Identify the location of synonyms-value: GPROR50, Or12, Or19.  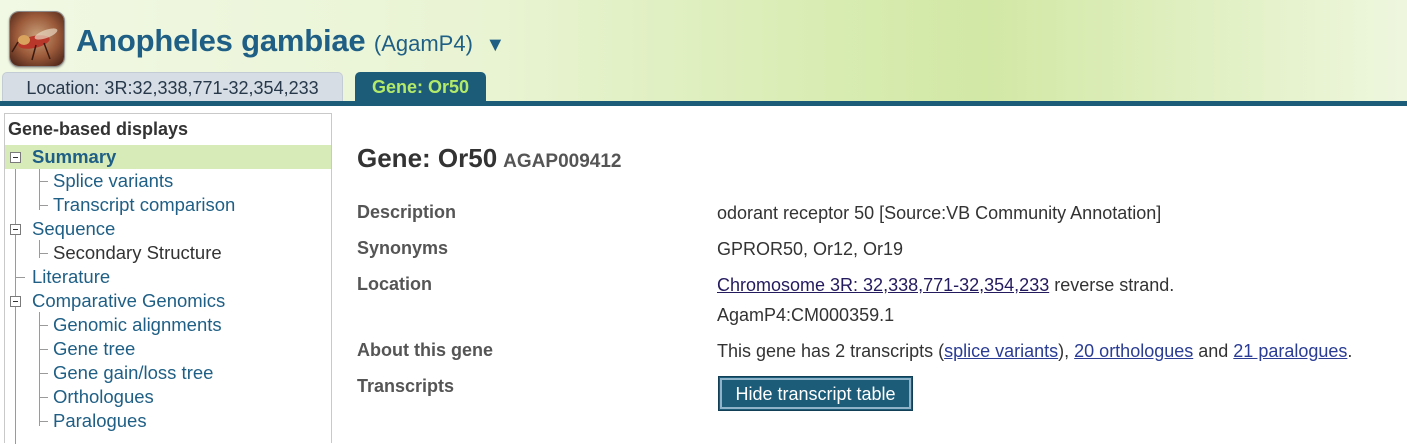
(810, 249).